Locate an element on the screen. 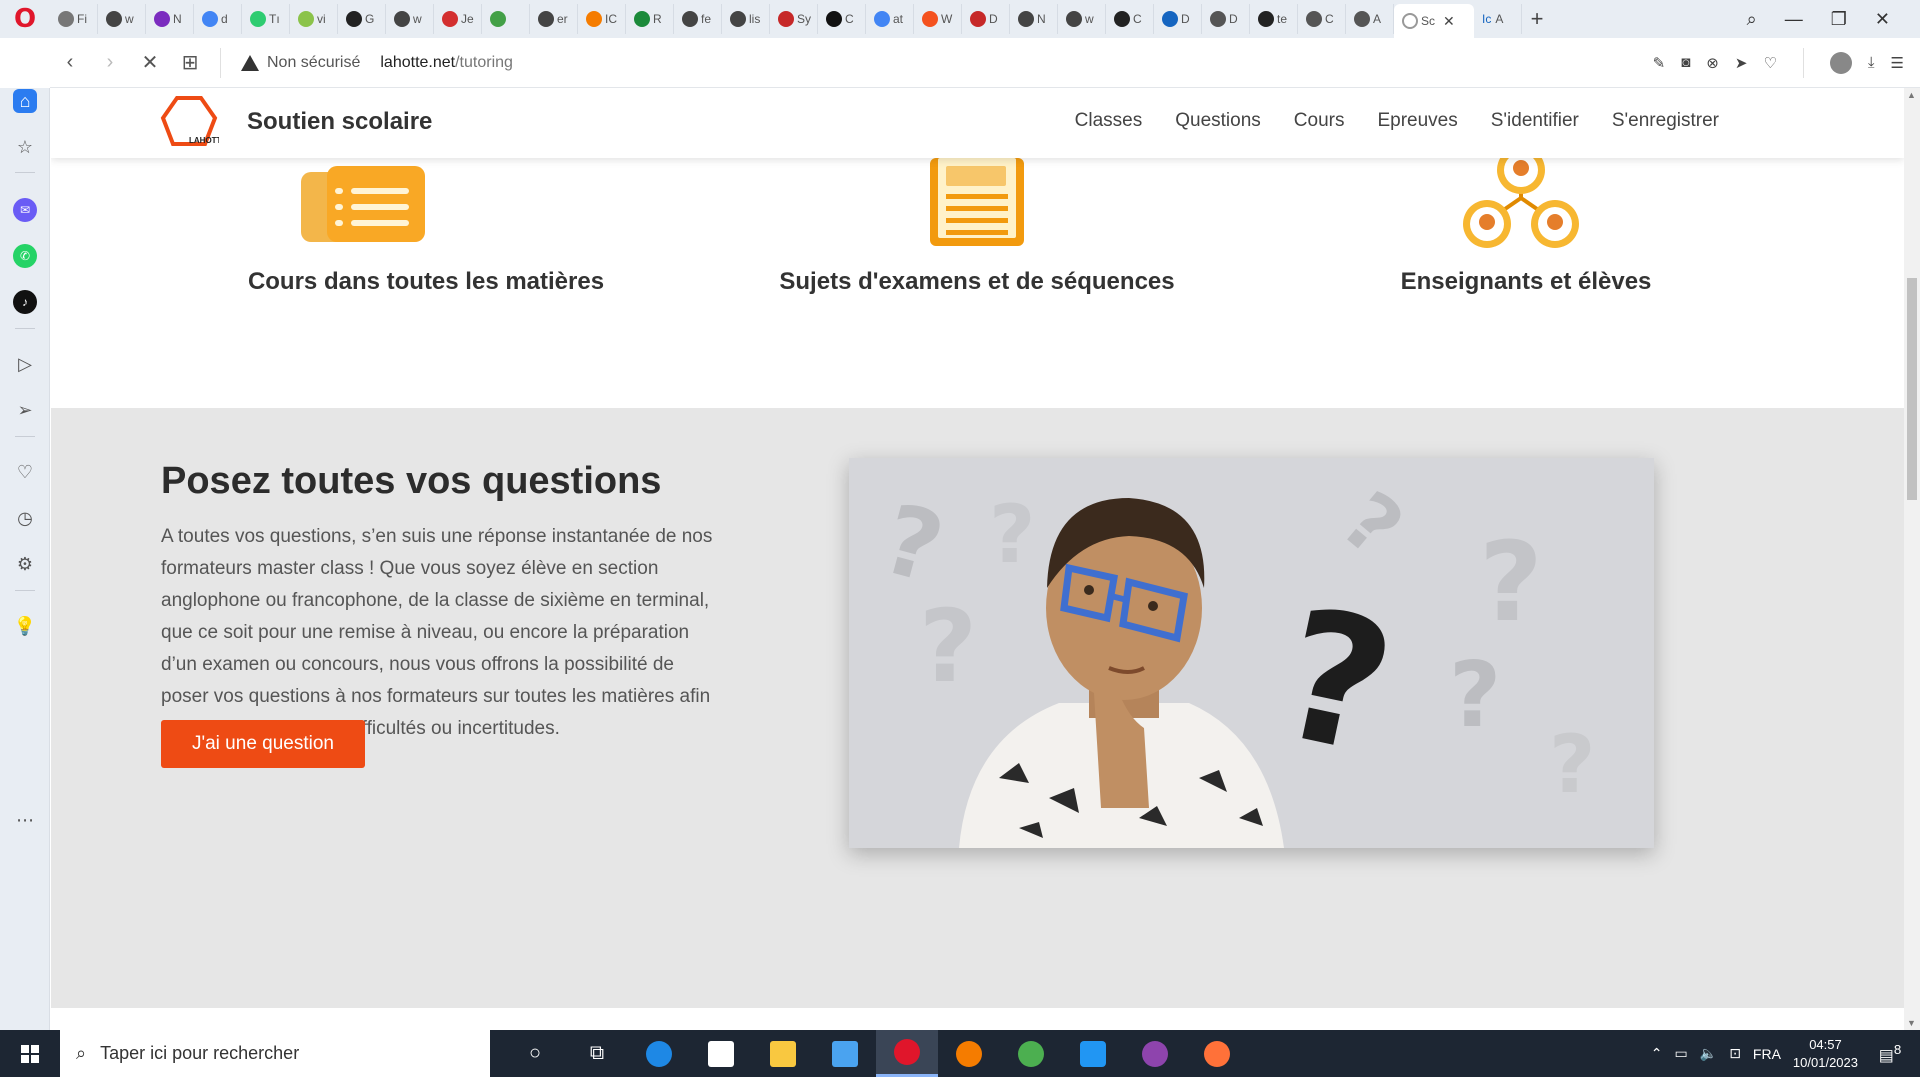 This screenshot has height=1077, width=1920. edit-icon: ✎ is located at coordinates (1659, 63).